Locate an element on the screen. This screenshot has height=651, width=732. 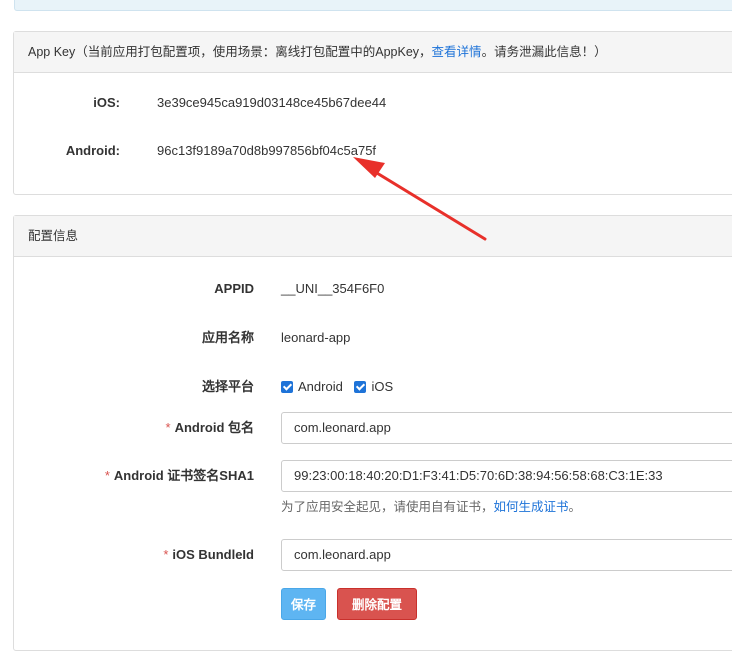
certificate-help-text: 为了应用安全起见，请使用自有证书，如何生成证书。 is located at coordinates (431, 507).